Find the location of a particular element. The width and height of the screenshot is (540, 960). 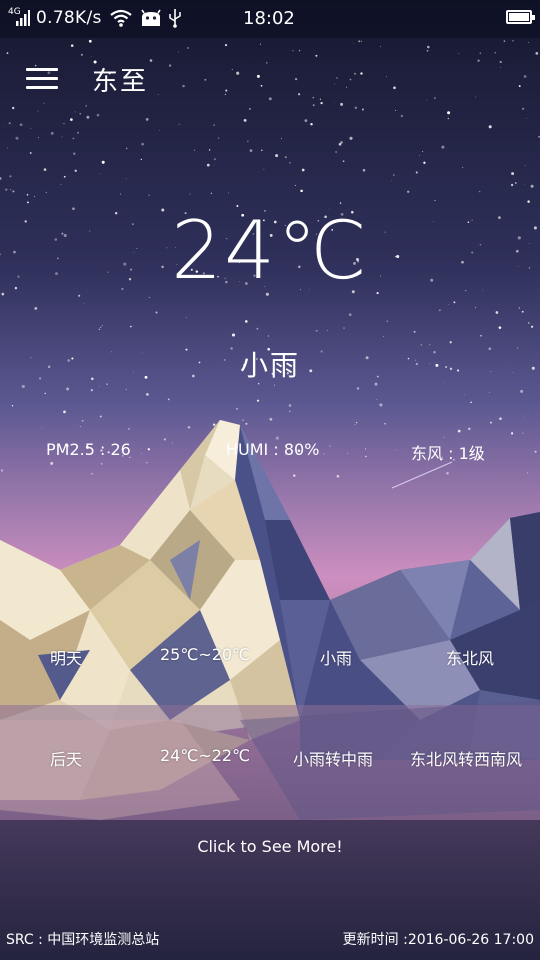

forecast-weather: 小雨转中雨 is located at coordinates (333, 759).